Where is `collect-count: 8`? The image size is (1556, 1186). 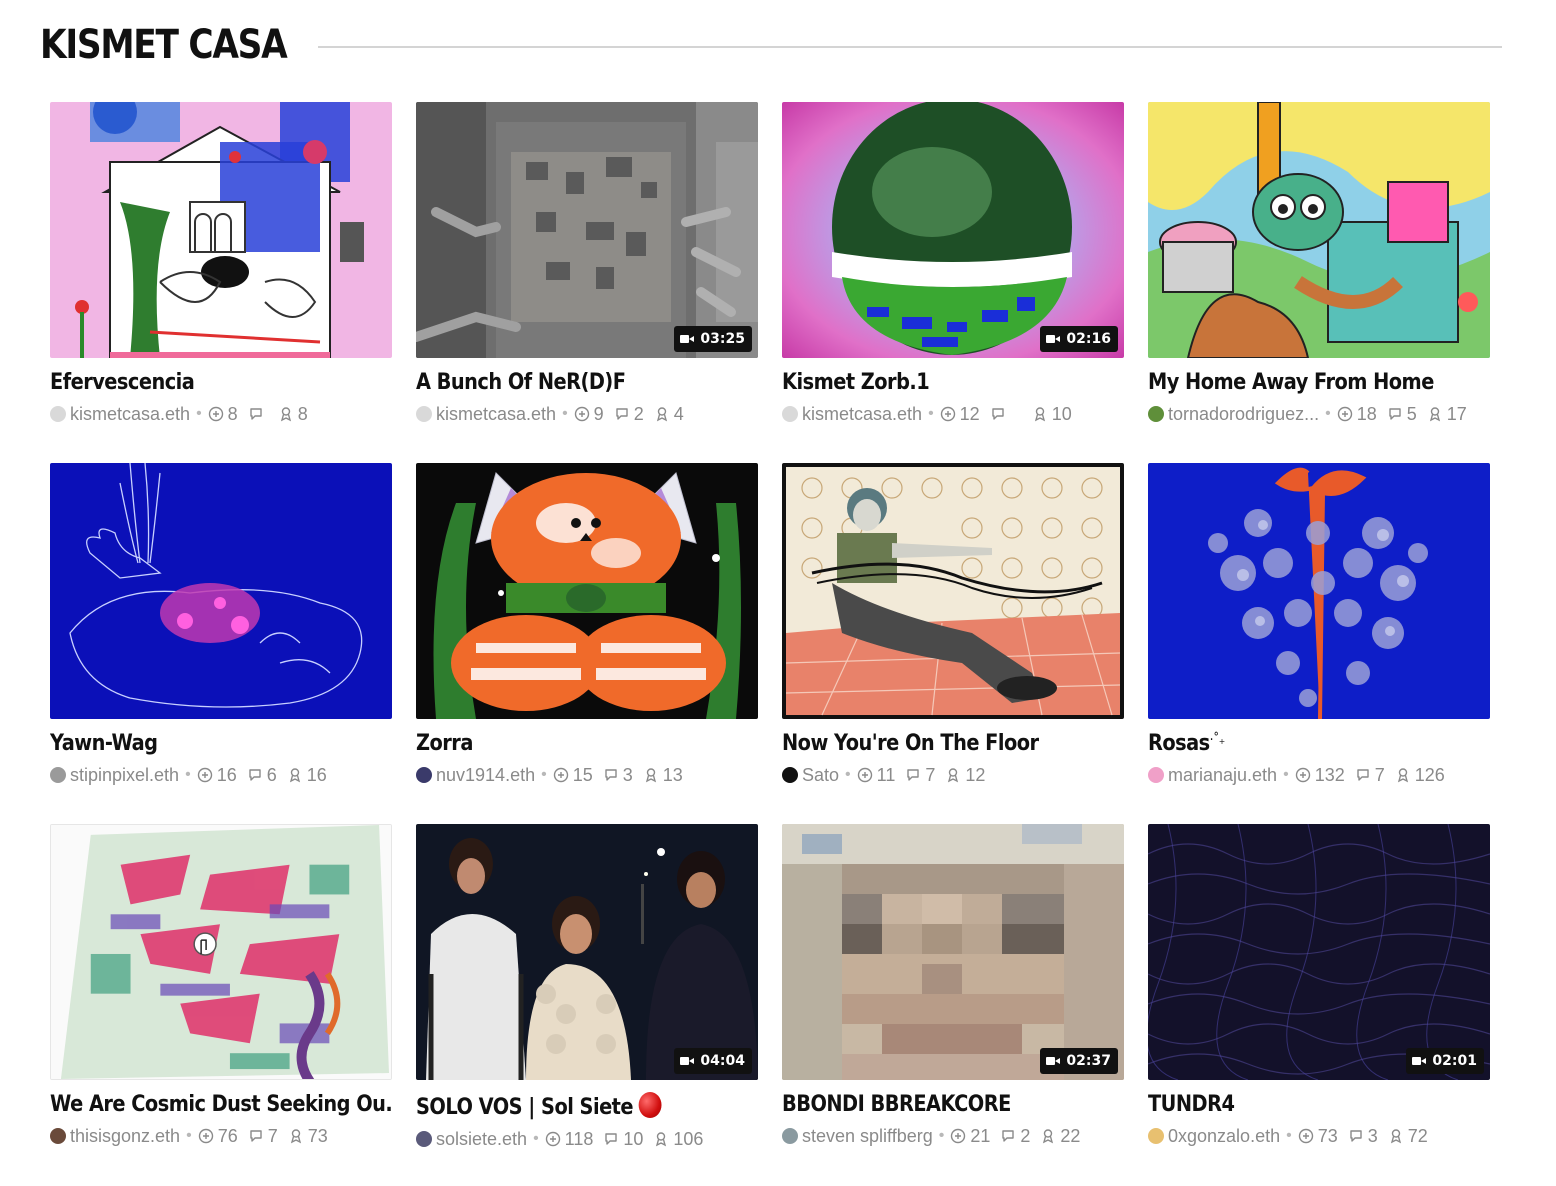
collect-count: 8 is located at coordinates (223, 414).